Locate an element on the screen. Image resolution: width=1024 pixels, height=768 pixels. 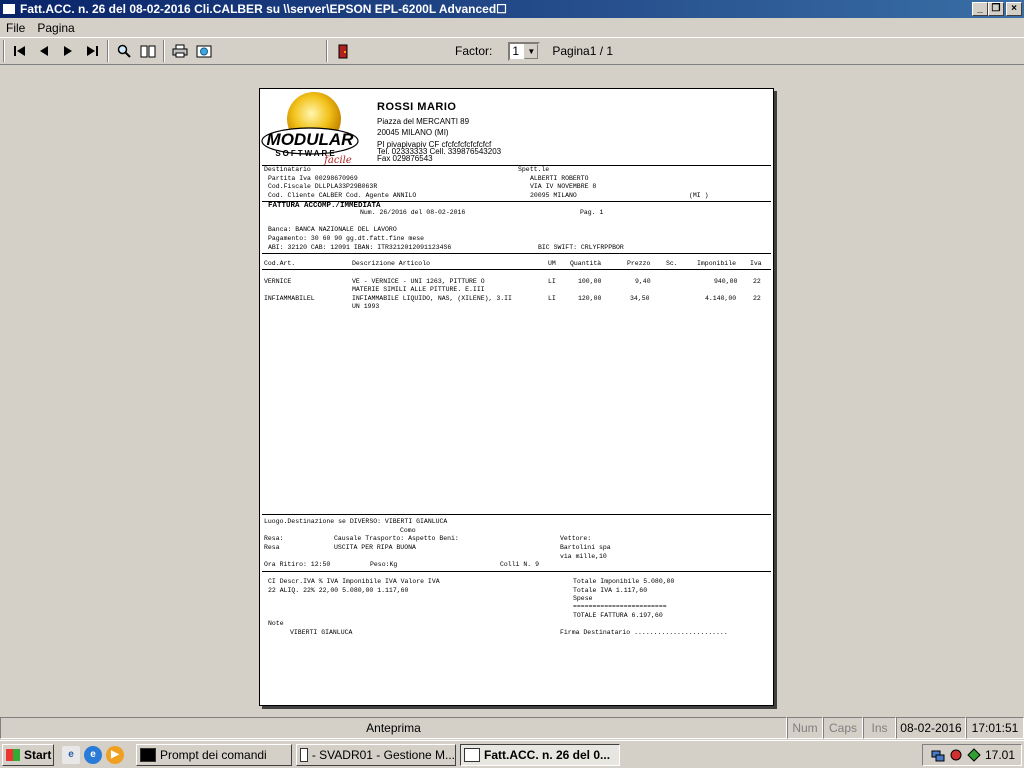
quick-launch: e e ▶ is located at coordinates (93, 754).